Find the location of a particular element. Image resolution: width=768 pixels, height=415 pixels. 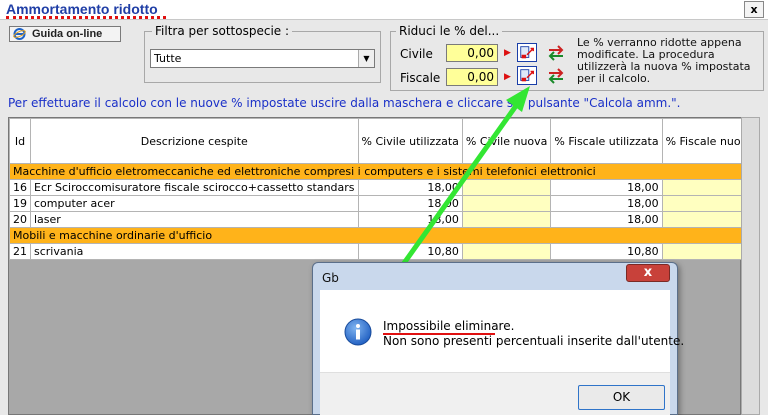

fiscale-label: Fiscale is located at coordinates (420, 78).